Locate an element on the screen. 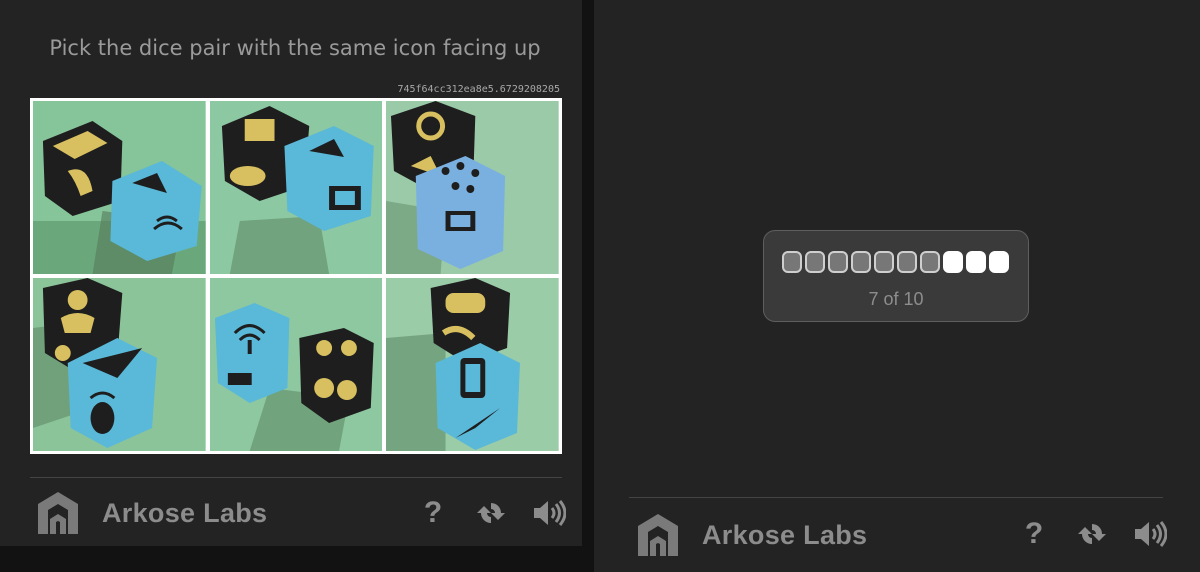 This screenshot has height=572, width=1200. footer-left: Arkose Labs is located at coordinates (151, 513).